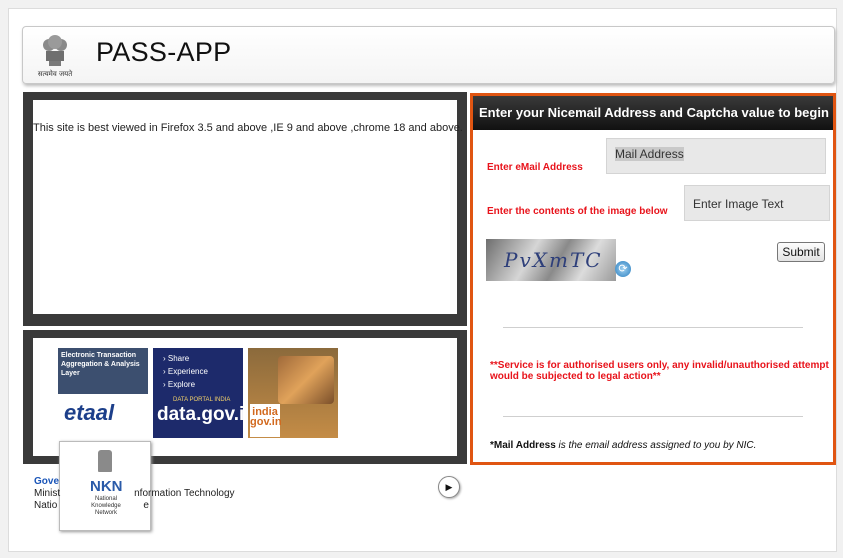  I want to click on email-placeholder: Mail Address, so click(649, 154).